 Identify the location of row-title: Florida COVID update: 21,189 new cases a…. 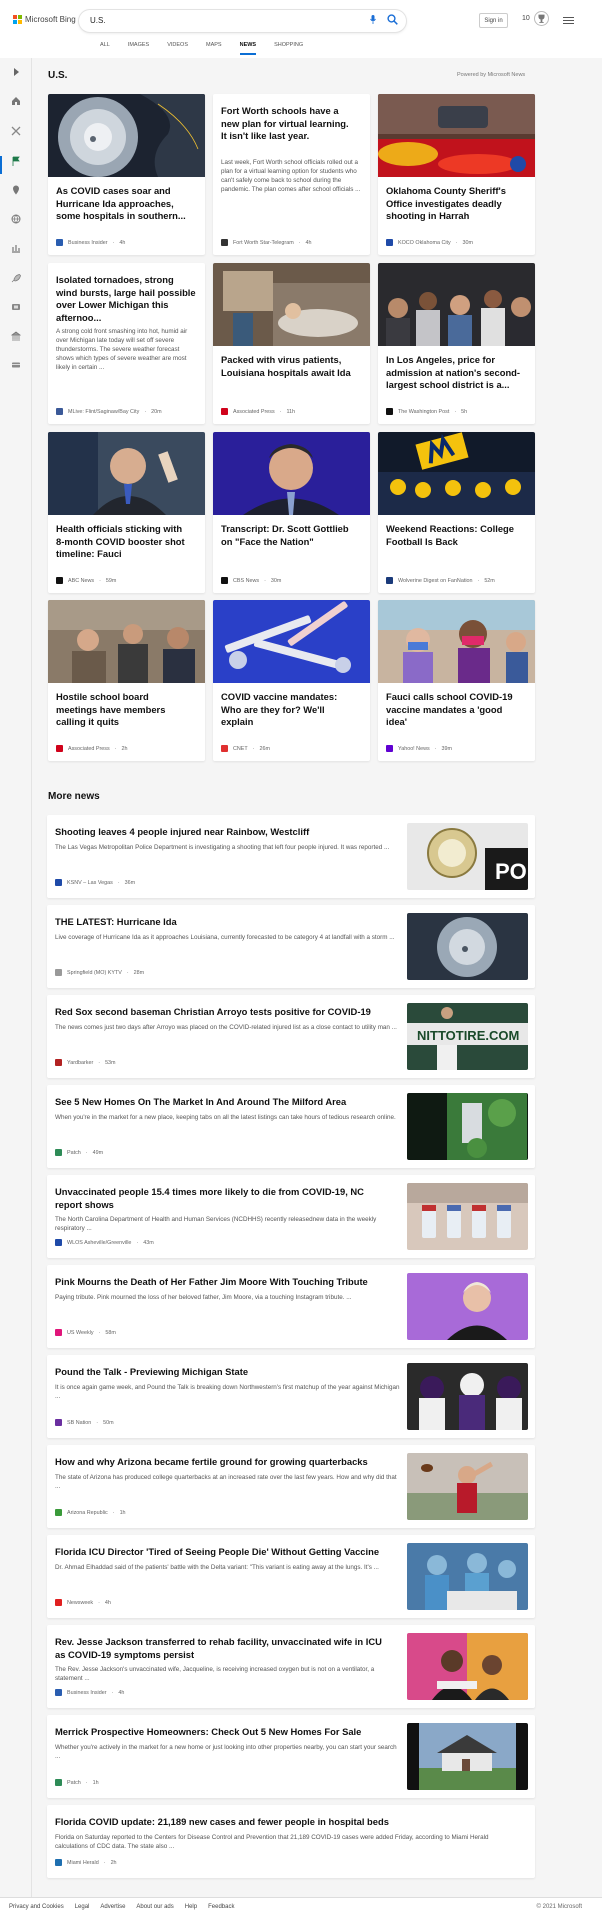
(285, 1821).